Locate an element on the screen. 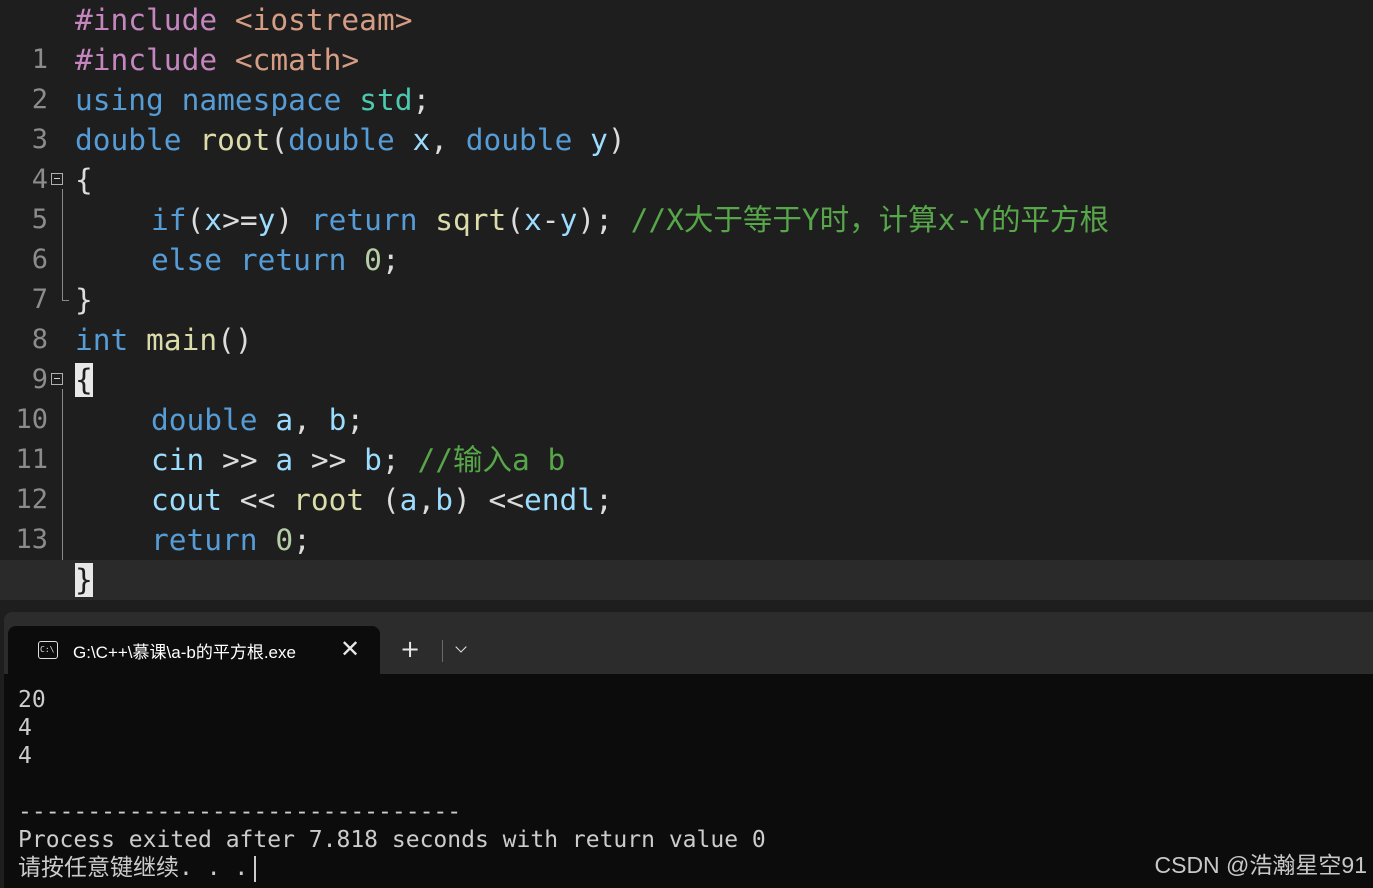 This screenshot has height=888, width=1373. keyword: if is located at coordinates (169, 220).